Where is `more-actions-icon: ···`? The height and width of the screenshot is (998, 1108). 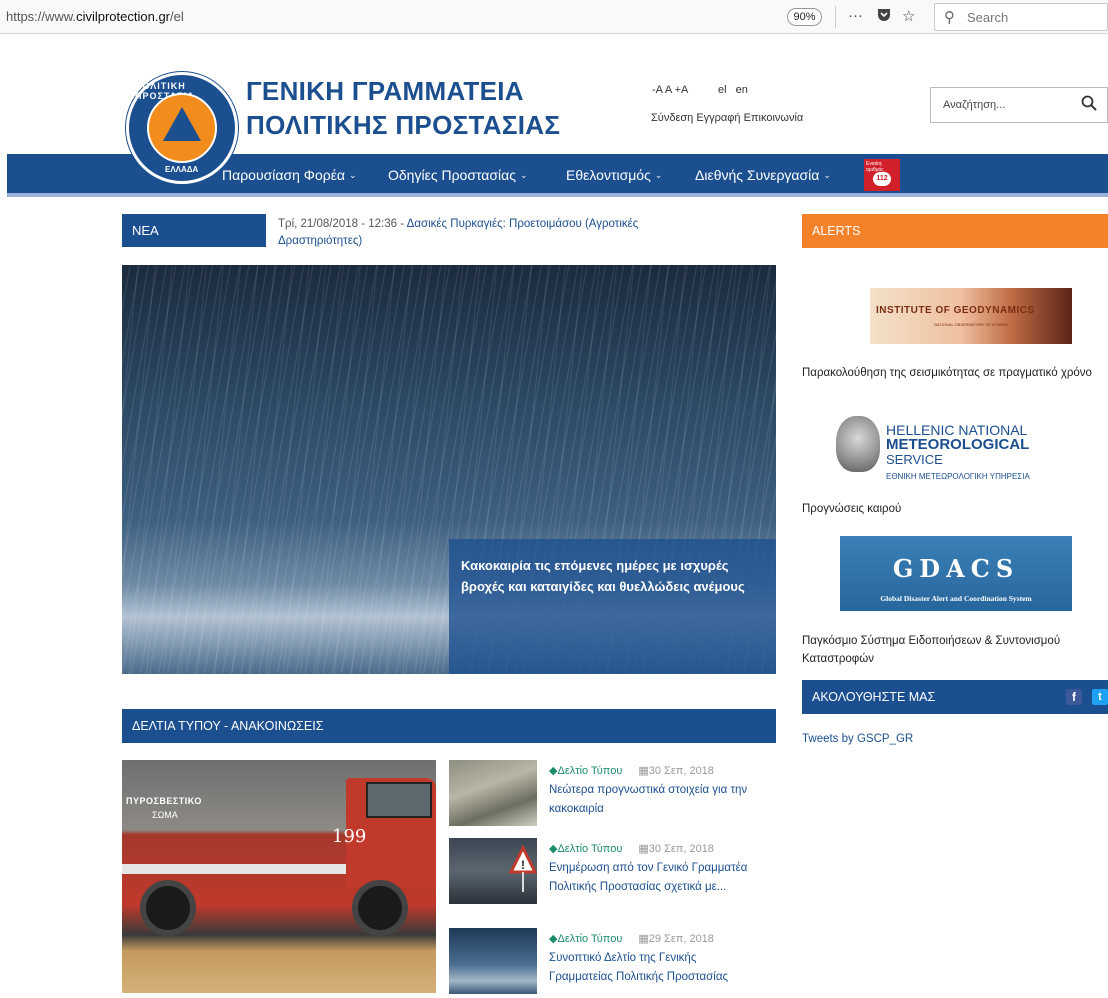 more-actions-icon: ··· is located at coordinates (855, 15).